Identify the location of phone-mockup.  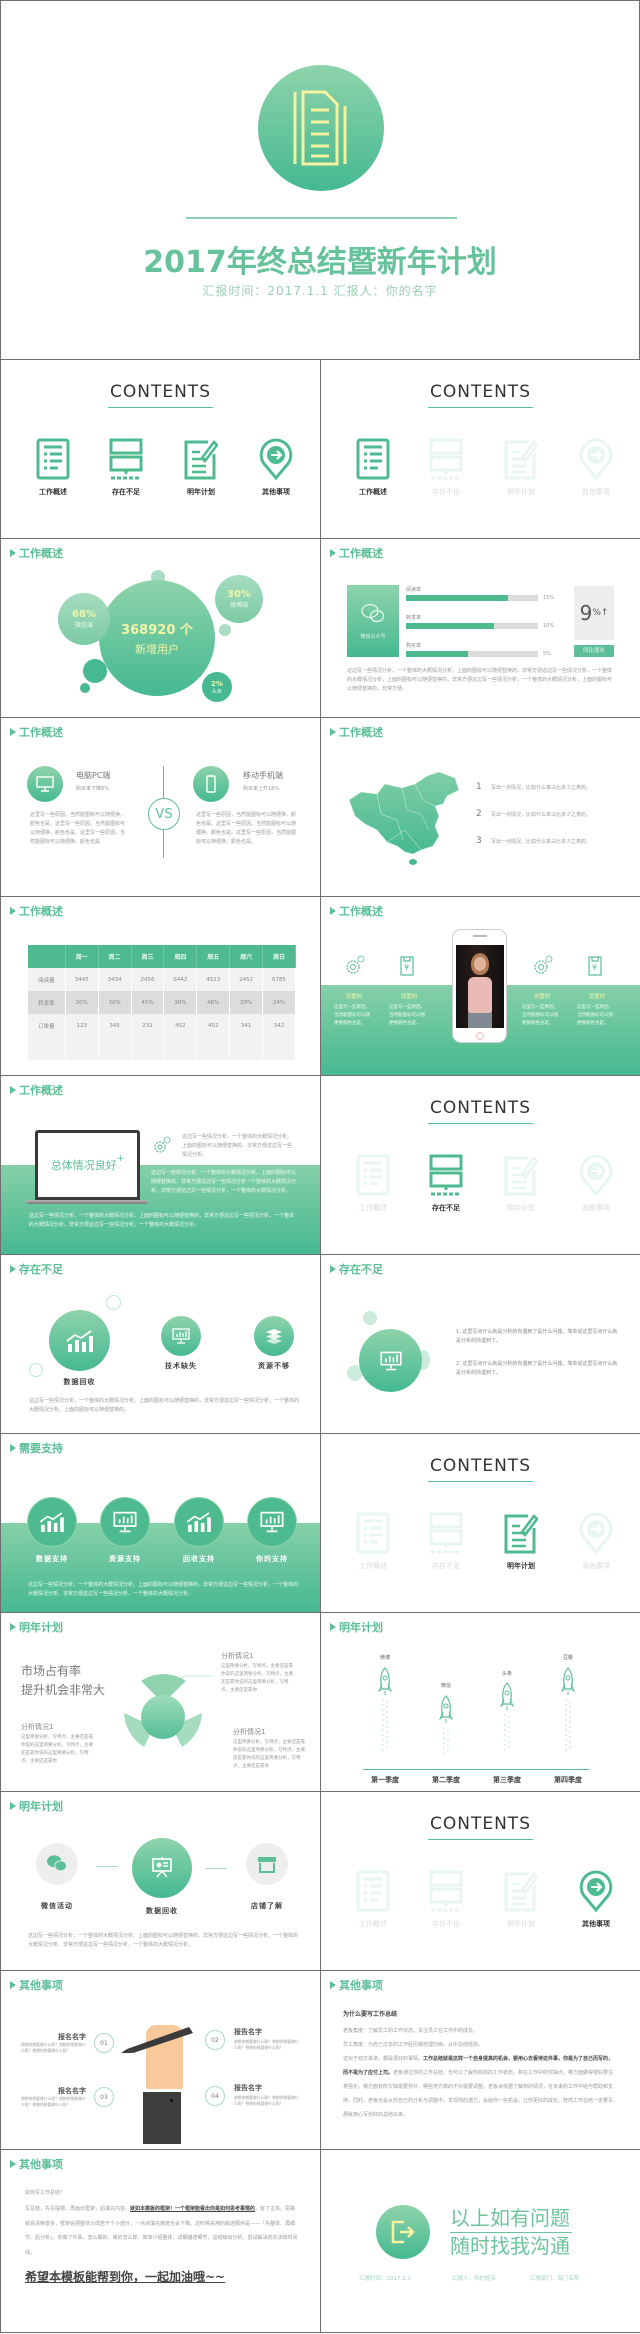
(479, 986).